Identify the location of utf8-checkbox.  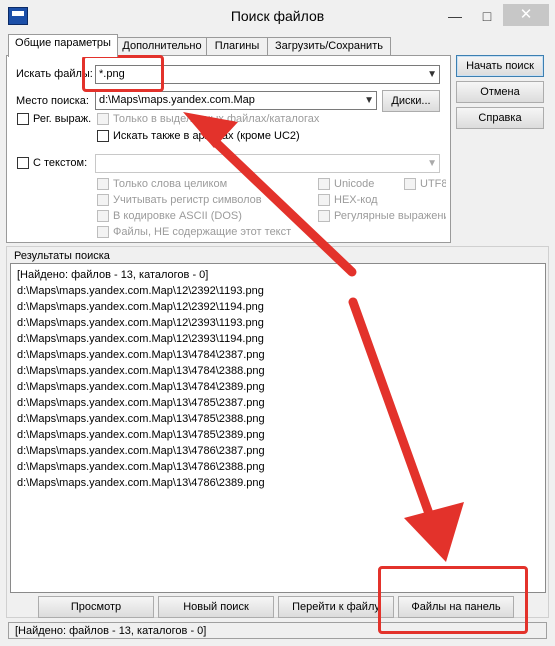
(410, 184).